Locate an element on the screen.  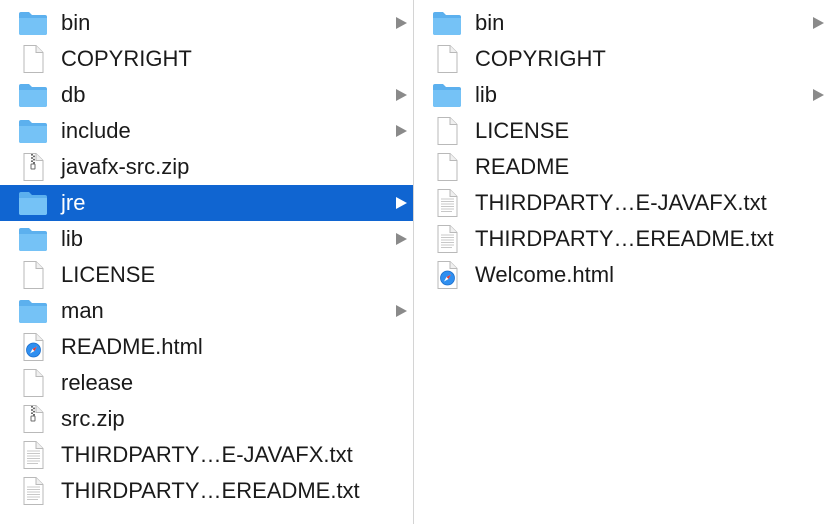
item-label: src.zip is located at coordinates (93, 418).